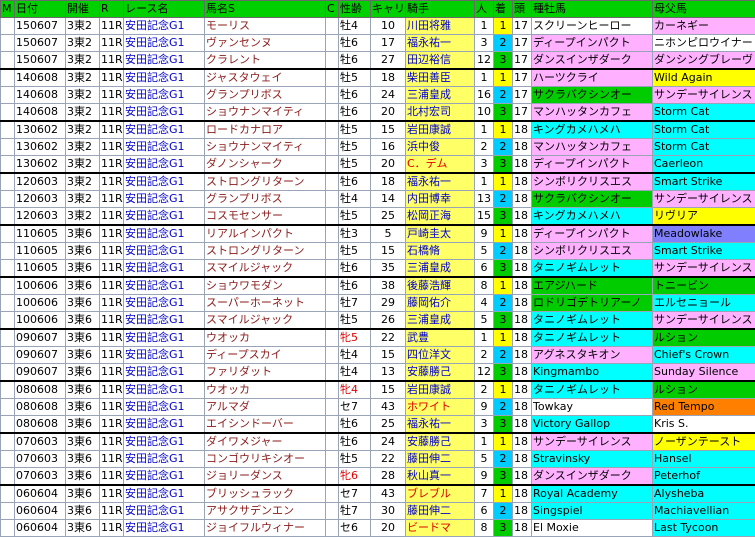 This screenshot has height=537, width=755. Describe the element at coordinates (592, 95) in the screenshot. I see `cell-sire: サクラバクシンオー` at that location.